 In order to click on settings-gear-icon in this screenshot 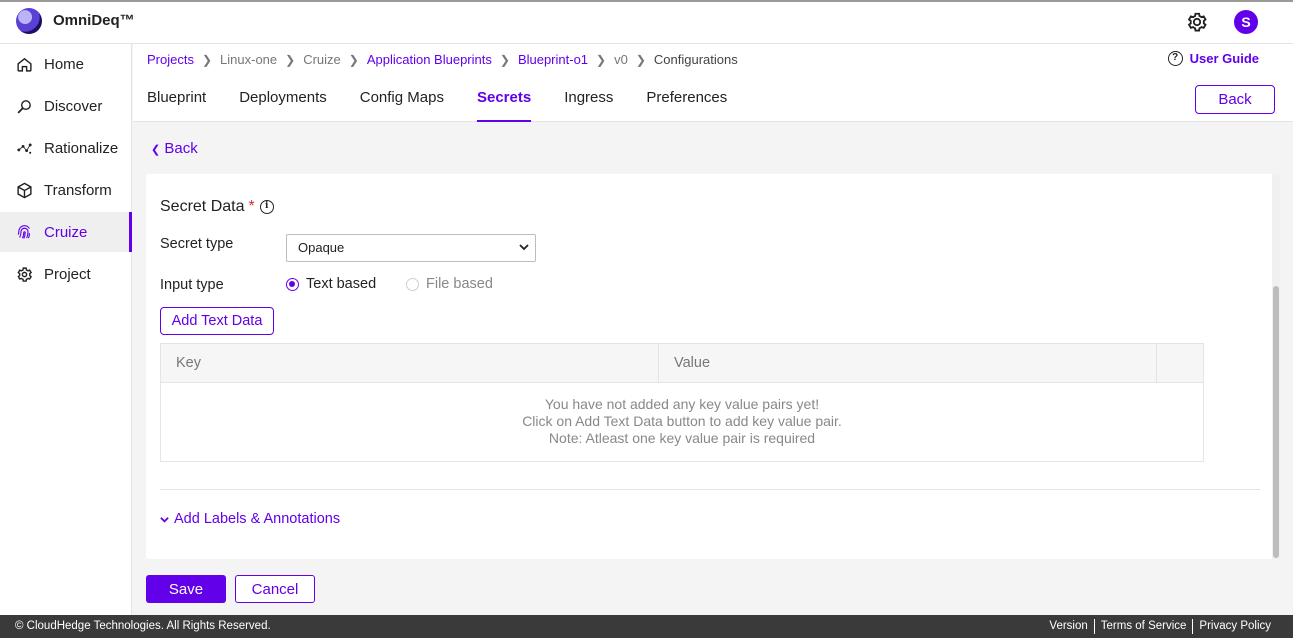, I will do `click(1197, 22)`.